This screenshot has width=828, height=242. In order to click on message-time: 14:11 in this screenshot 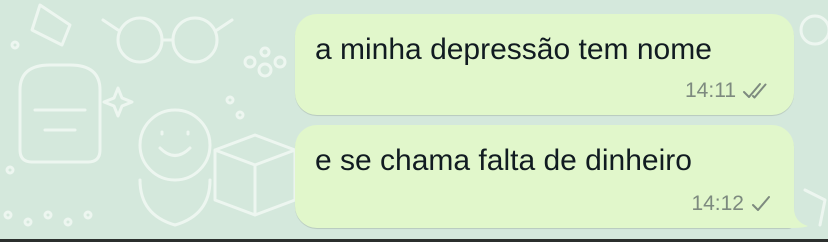, I will do `click(710, 90)`.